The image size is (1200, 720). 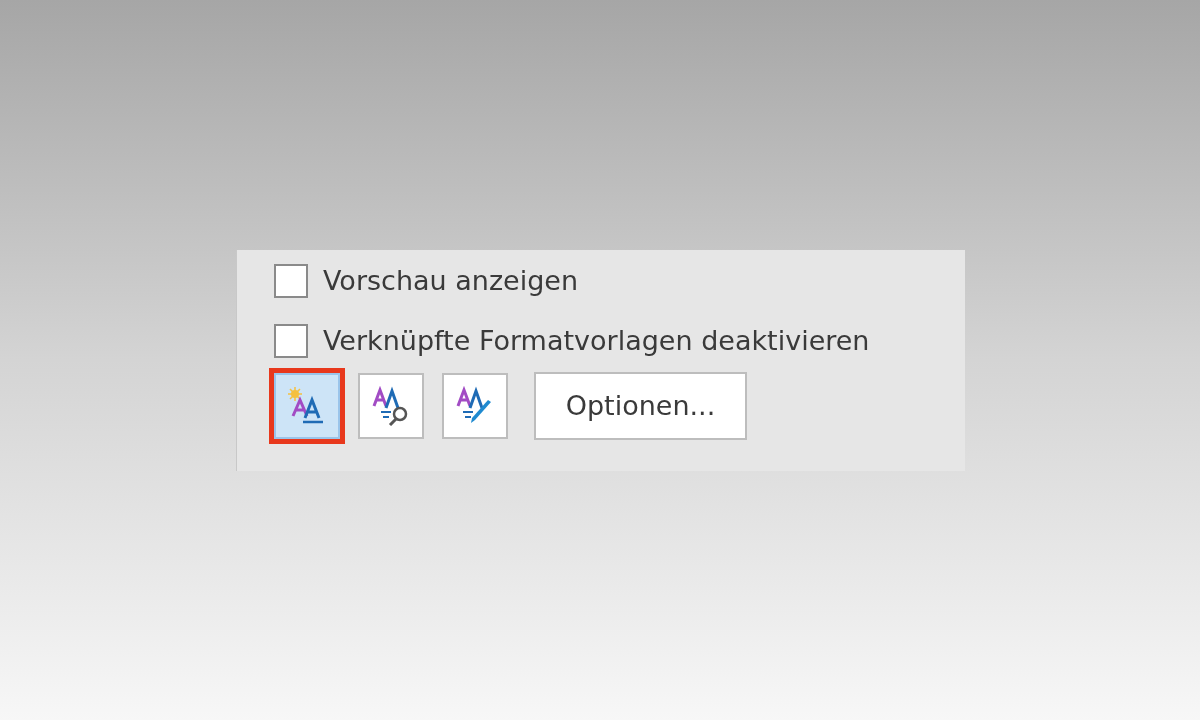 I want to click on checkbox-label: Verknüpfte Formatvorlagen deaktivieren, so click(x=596, y=340).